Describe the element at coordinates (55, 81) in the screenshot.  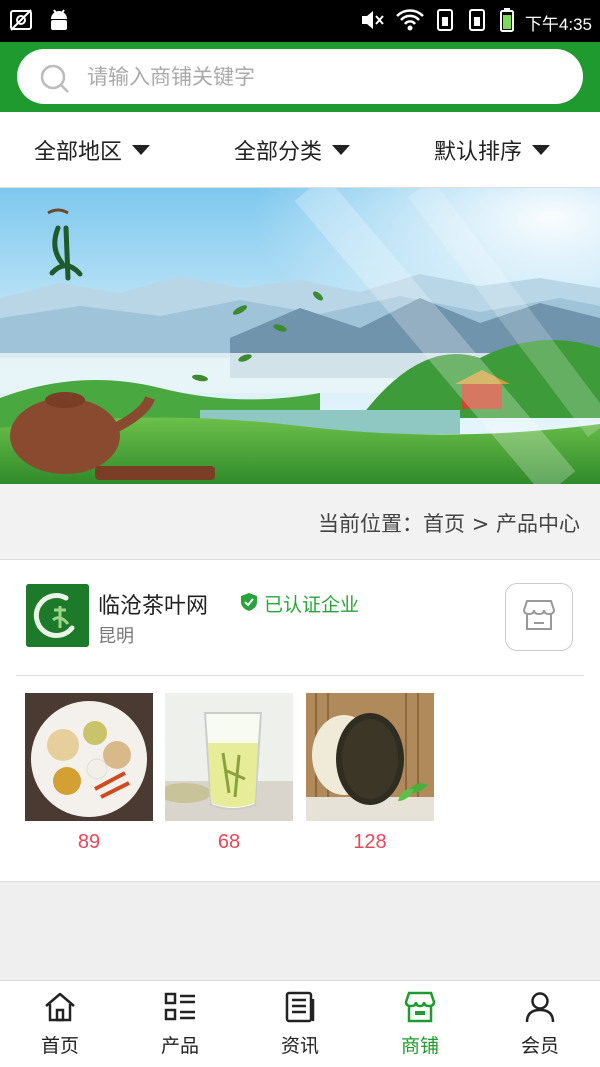
I see `search-icon` at that location.